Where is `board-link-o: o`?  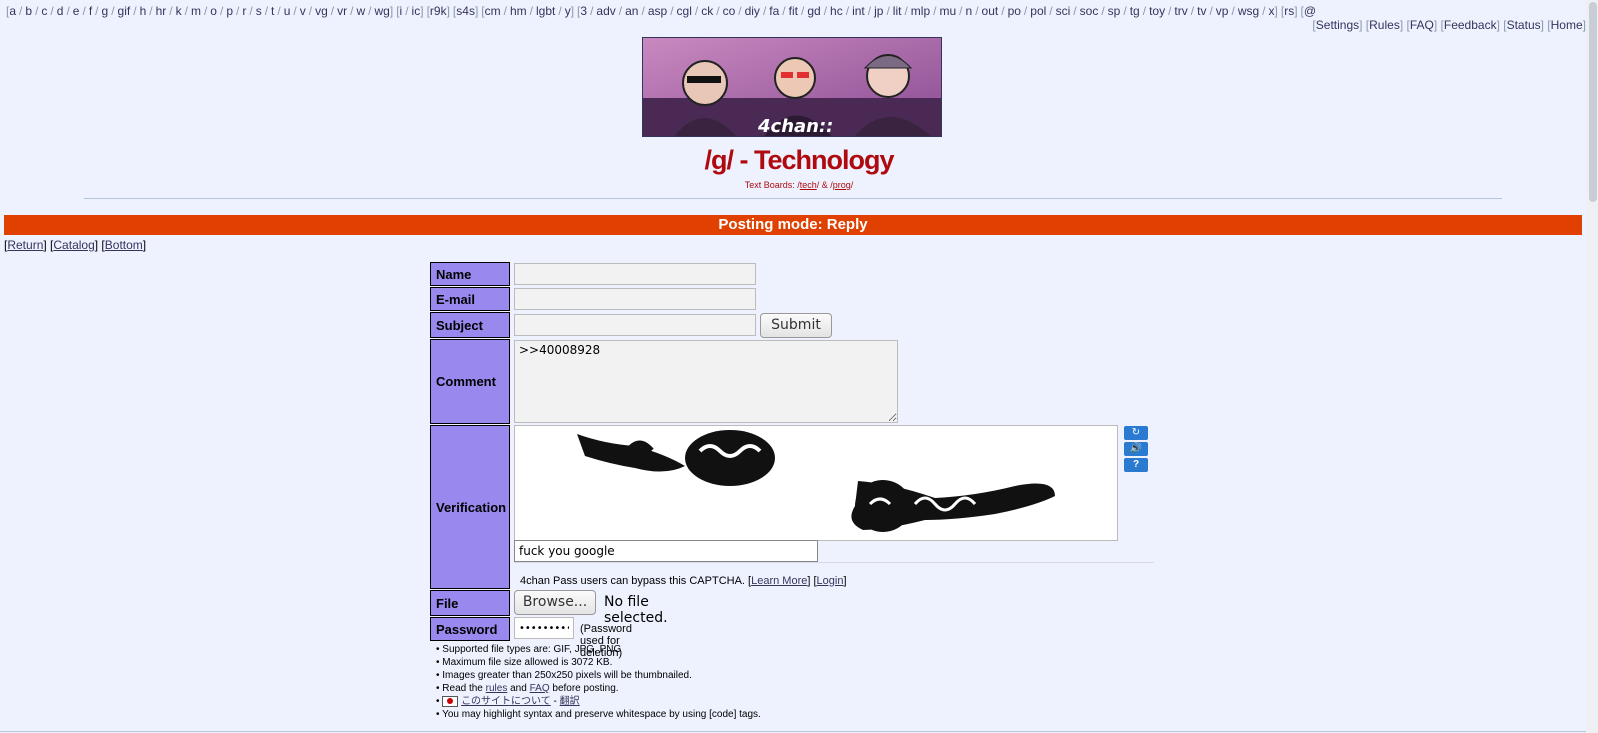
board-link-o: o is located at coordinates (213, 11).